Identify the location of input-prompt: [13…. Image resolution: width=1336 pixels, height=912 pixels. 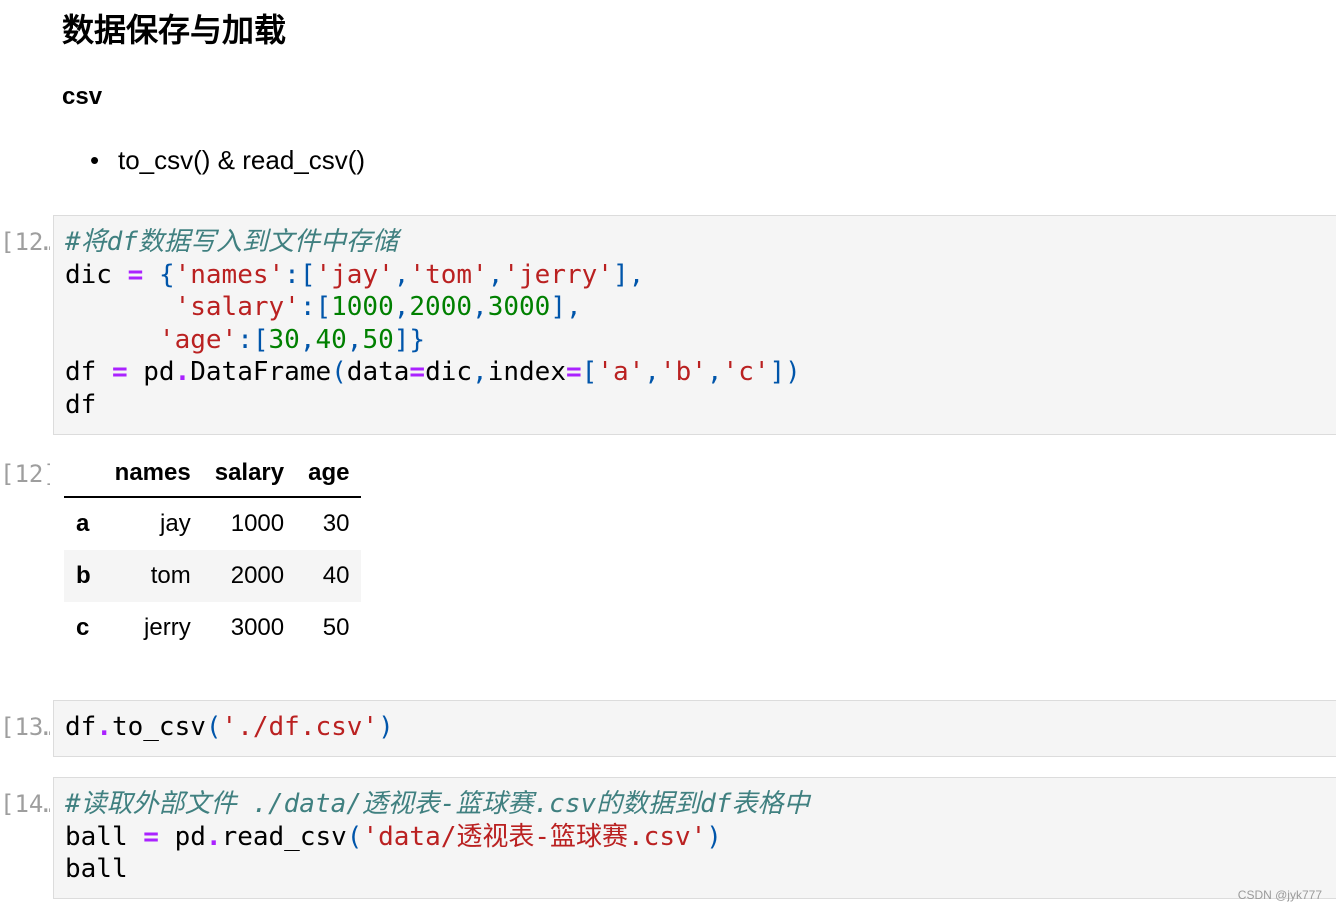
(25, 727).